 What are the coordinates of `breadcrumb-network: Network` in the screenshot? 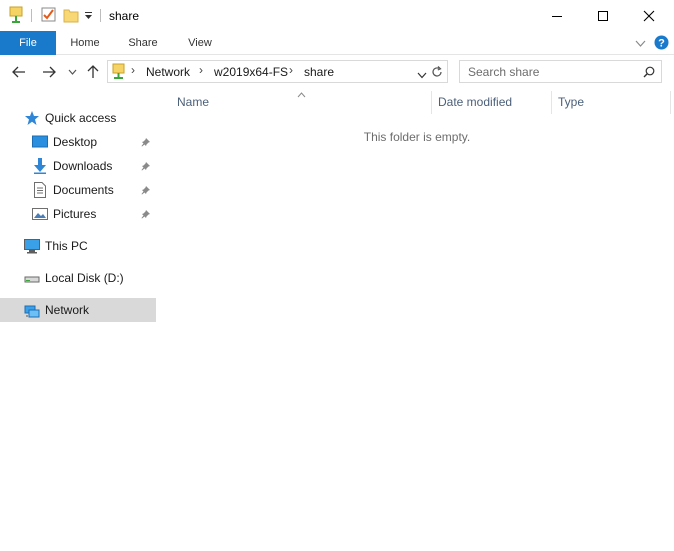 It's located at (168, 72).